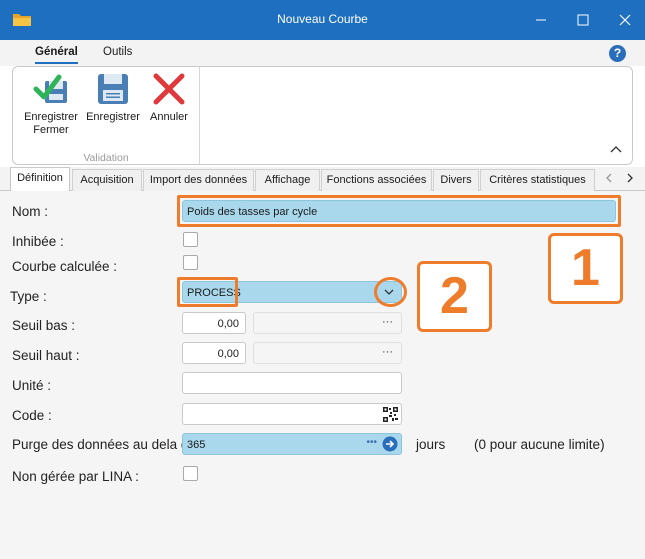 This screenshot has height=559, width=645. I want to click on qr-code-icon, so click(390, 414).